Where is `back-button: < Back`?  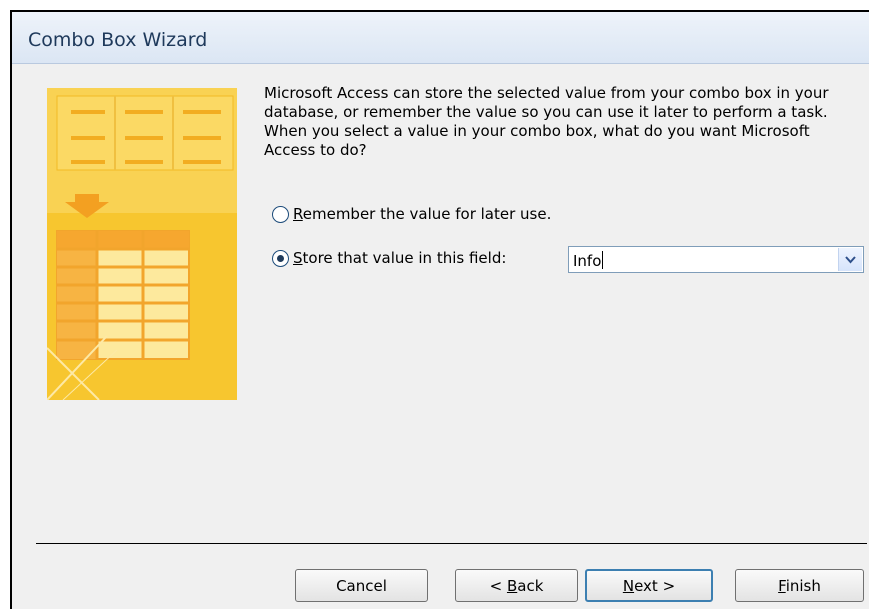 back-button: < Back is located at coordinates (516, 585).